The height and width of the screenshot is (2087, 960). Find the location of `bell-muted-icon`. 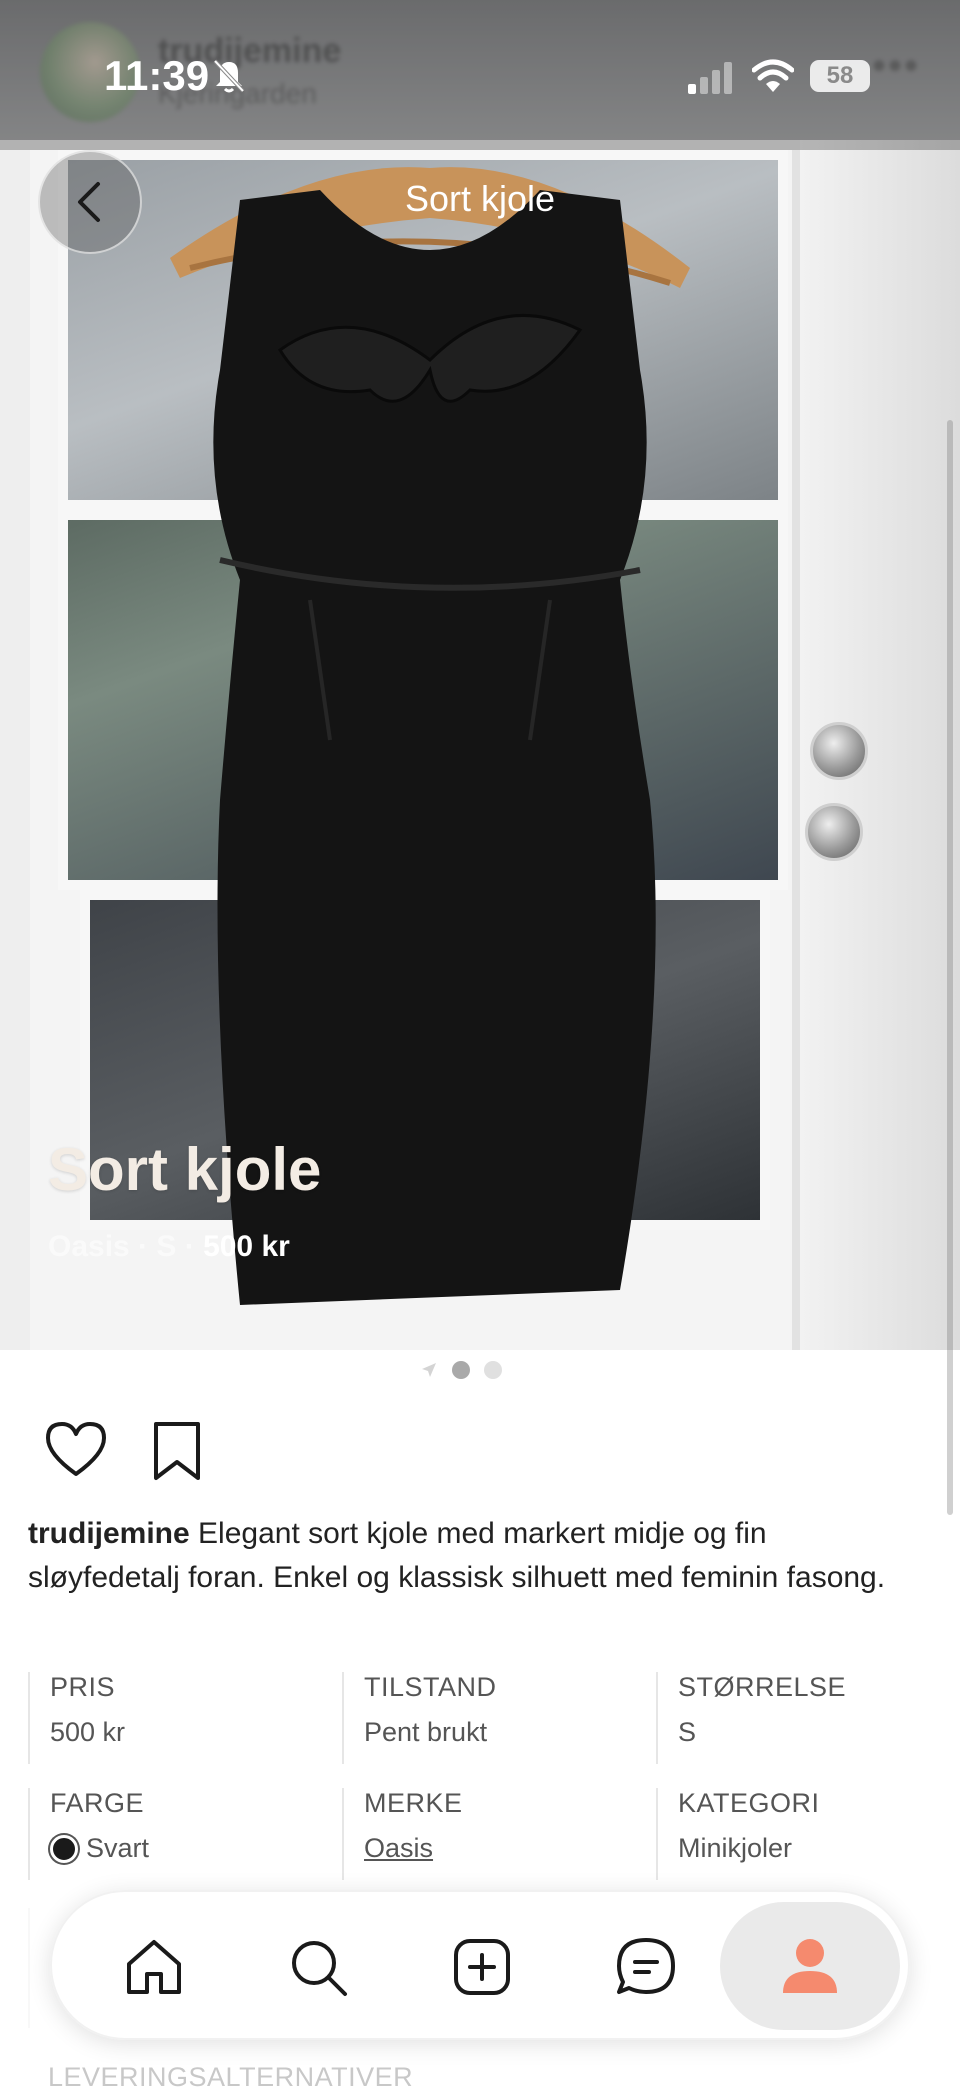

bell-muted-icon is located at coordinates (229, 76).